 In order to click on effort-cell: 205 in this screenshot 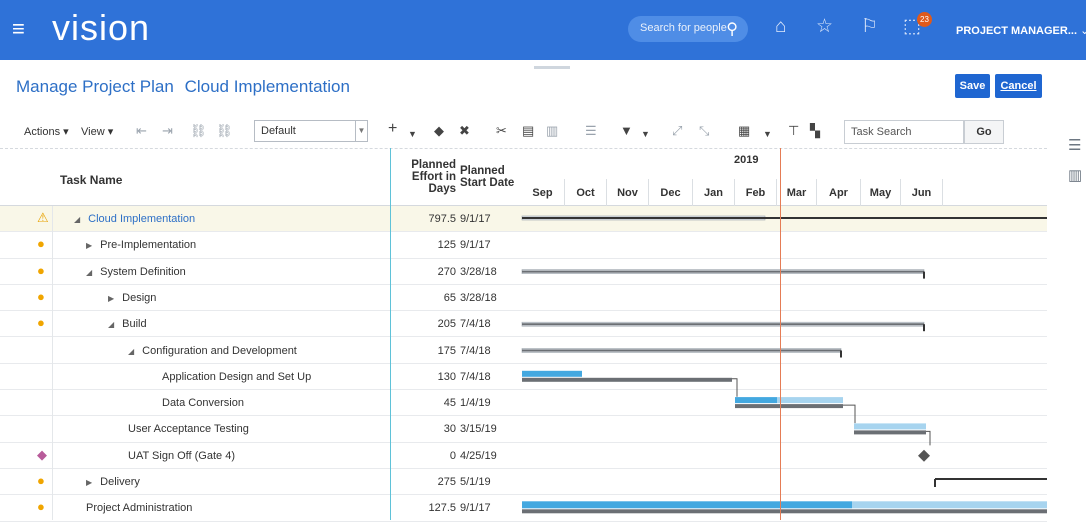, I will do `click(446, 324)`.